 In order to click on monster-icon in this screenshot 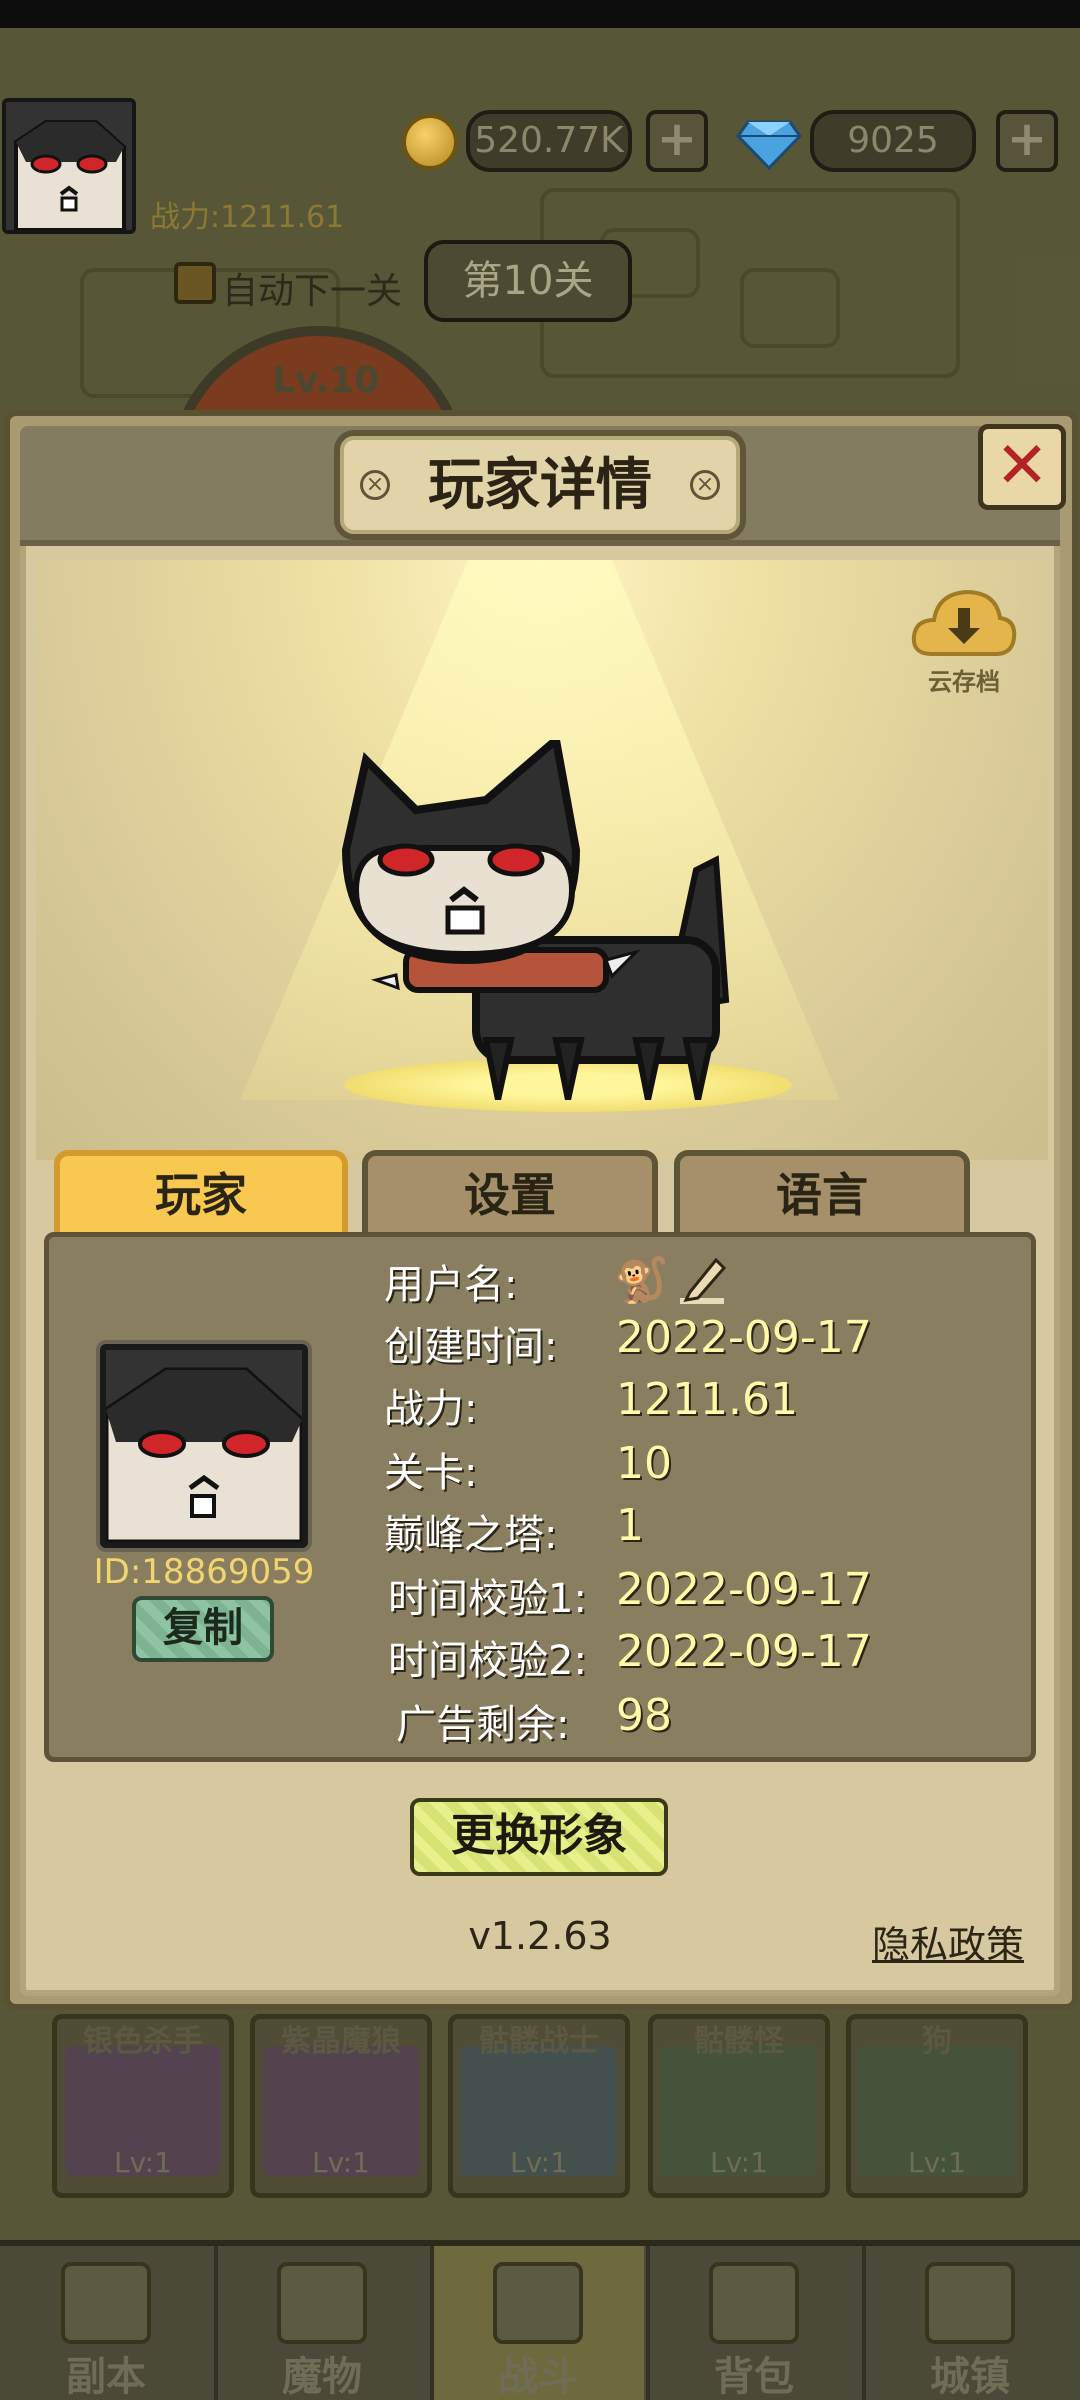, I will do `click(322, 2303)`.